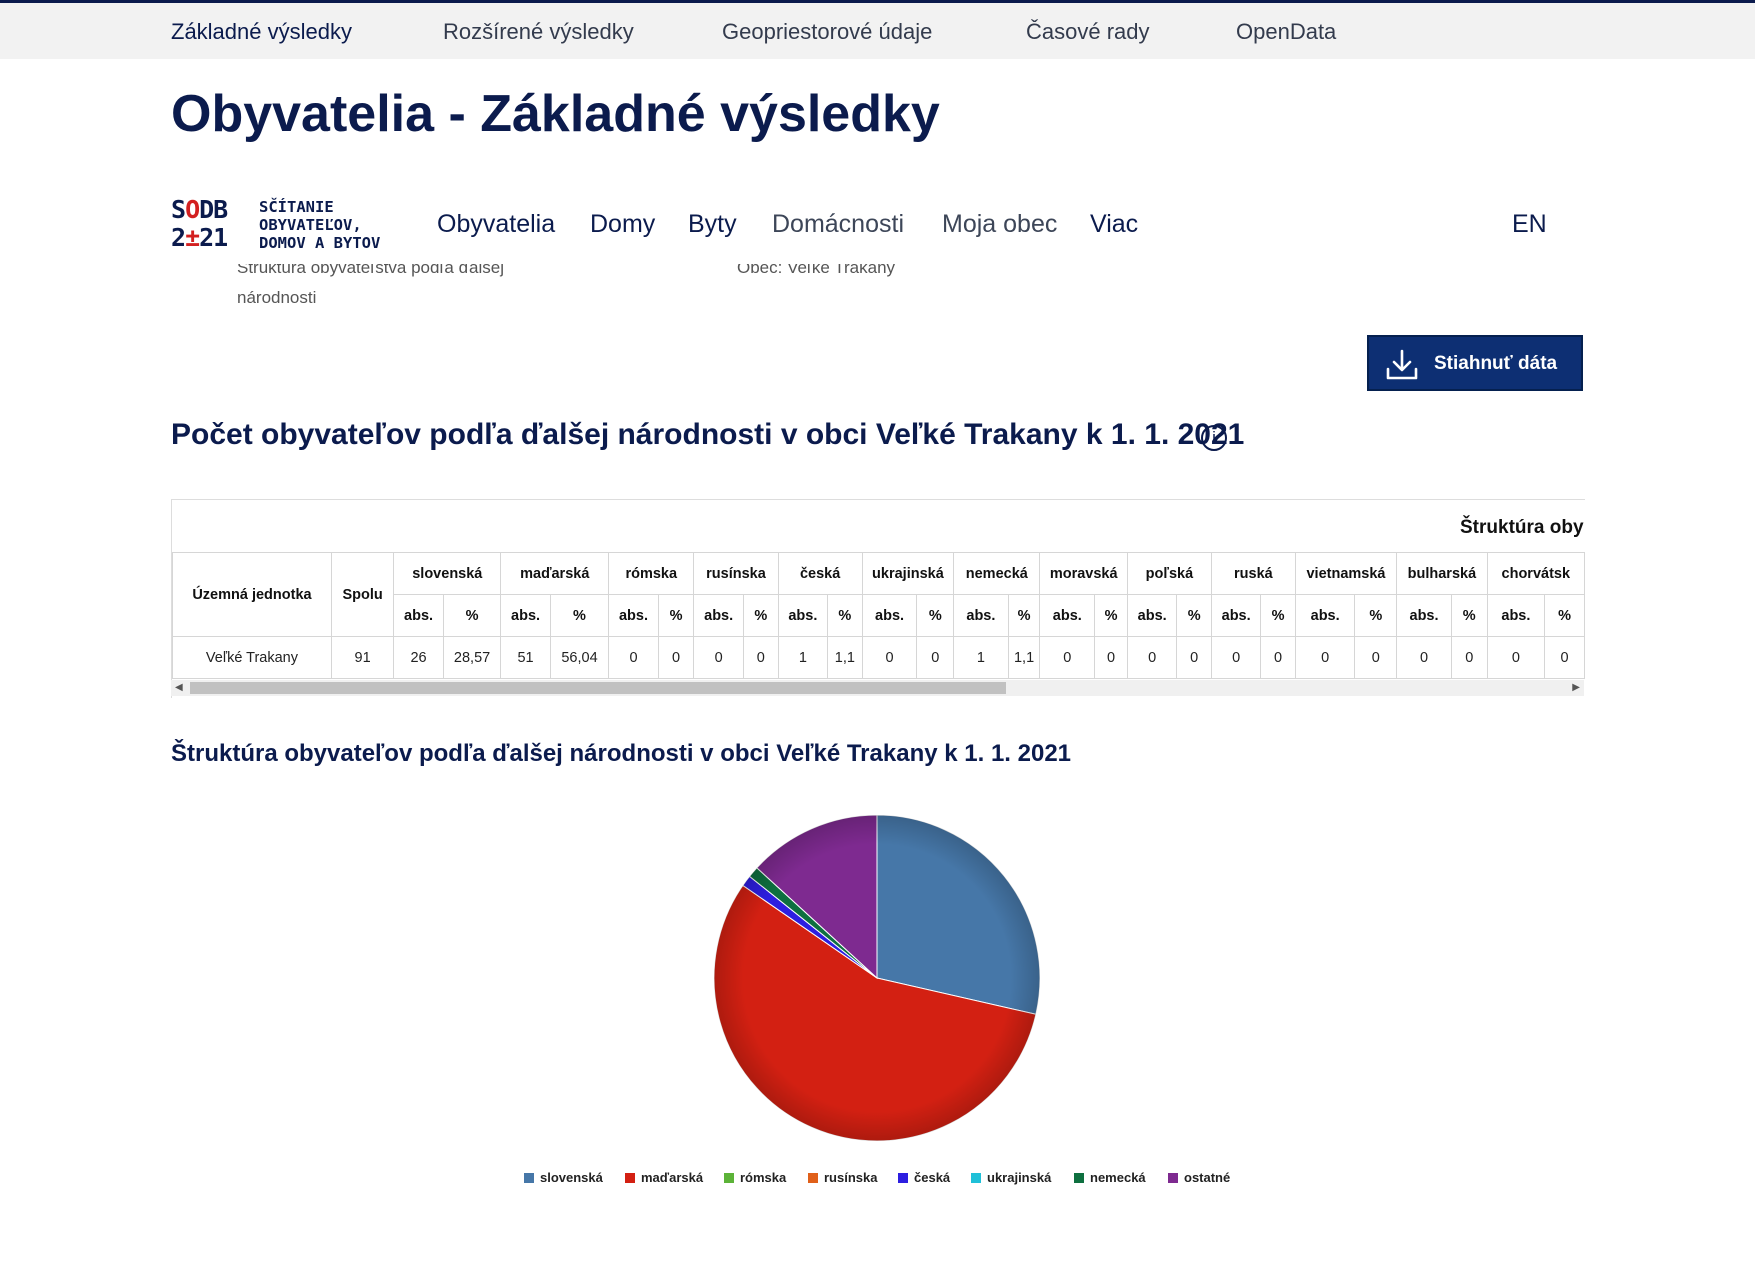 This screenshot has height=1276, width=1755. Describe the element at coordinates (672, 1177) in the screenshot. I see `legend-label: maďarská` at that location.